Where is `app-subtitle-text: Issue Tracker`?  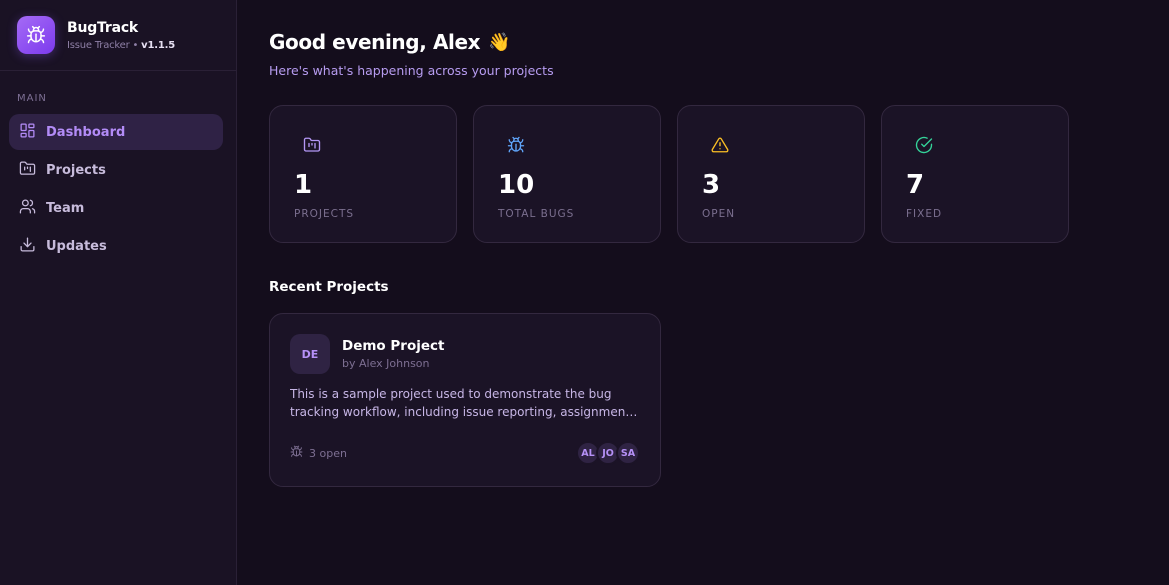 app-subtitle-text: Issue Tracker is located at coordinates (98, 45).